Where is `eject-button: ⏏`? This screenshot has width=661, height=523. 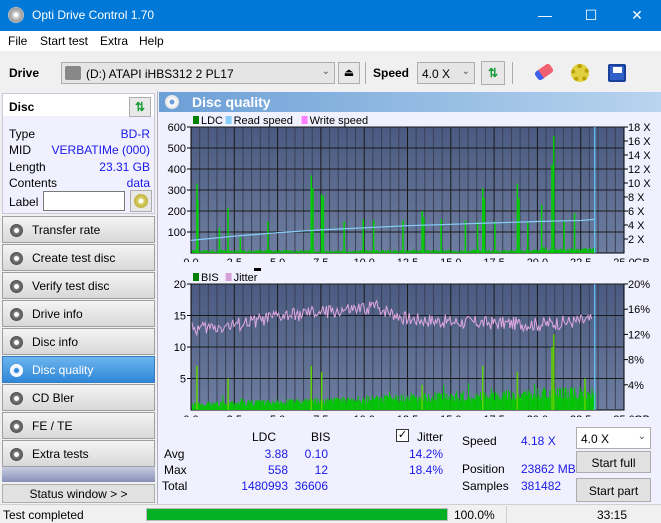 eject-button: ⏏ is located at coordinates (349, 73).